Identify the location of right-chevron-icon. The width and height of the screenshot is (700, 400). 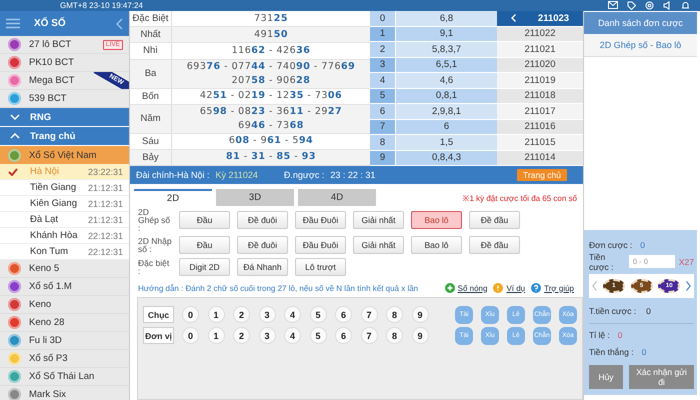
(688, 286).